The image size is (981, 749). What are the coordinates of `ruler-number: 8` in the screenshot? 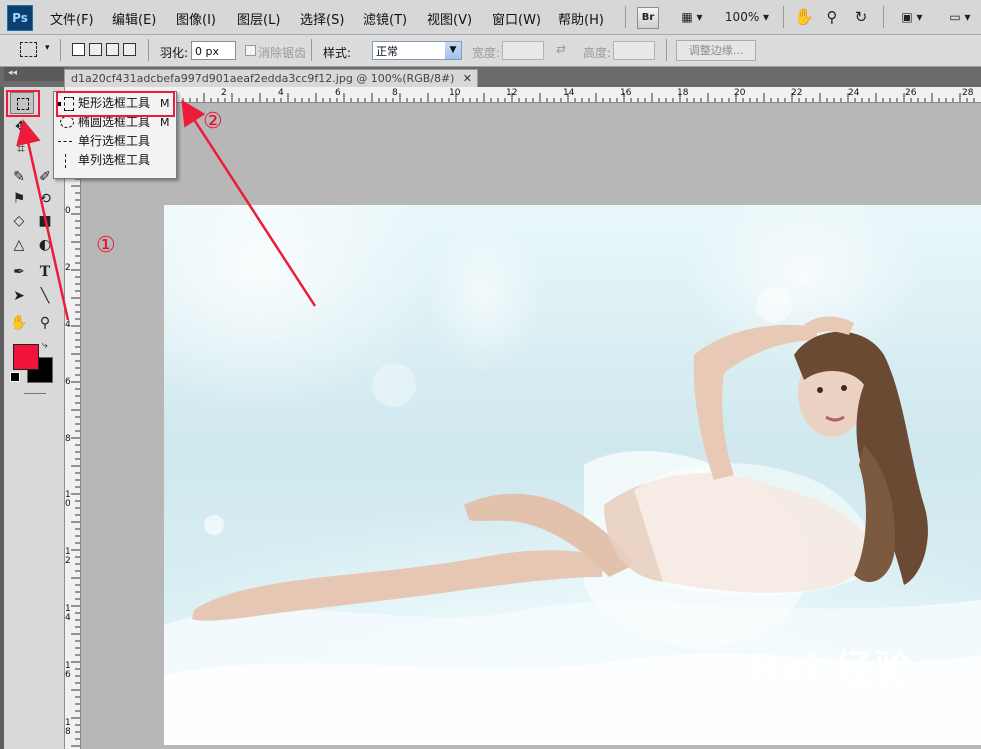 It's located at (68, 439).